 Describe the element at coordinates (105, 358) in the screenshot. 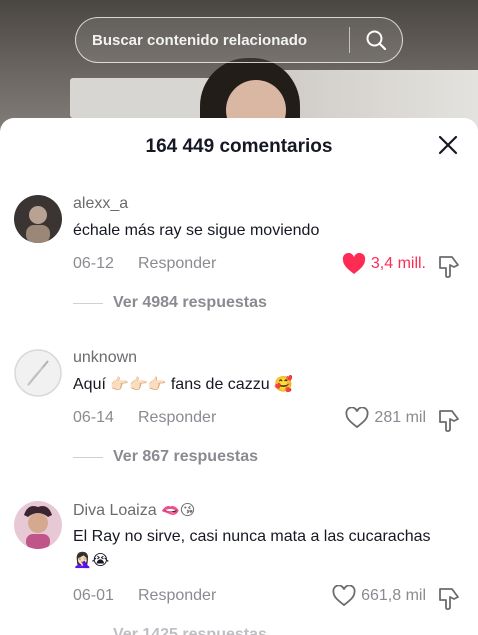

I see `comment-username: unknown` at that location.